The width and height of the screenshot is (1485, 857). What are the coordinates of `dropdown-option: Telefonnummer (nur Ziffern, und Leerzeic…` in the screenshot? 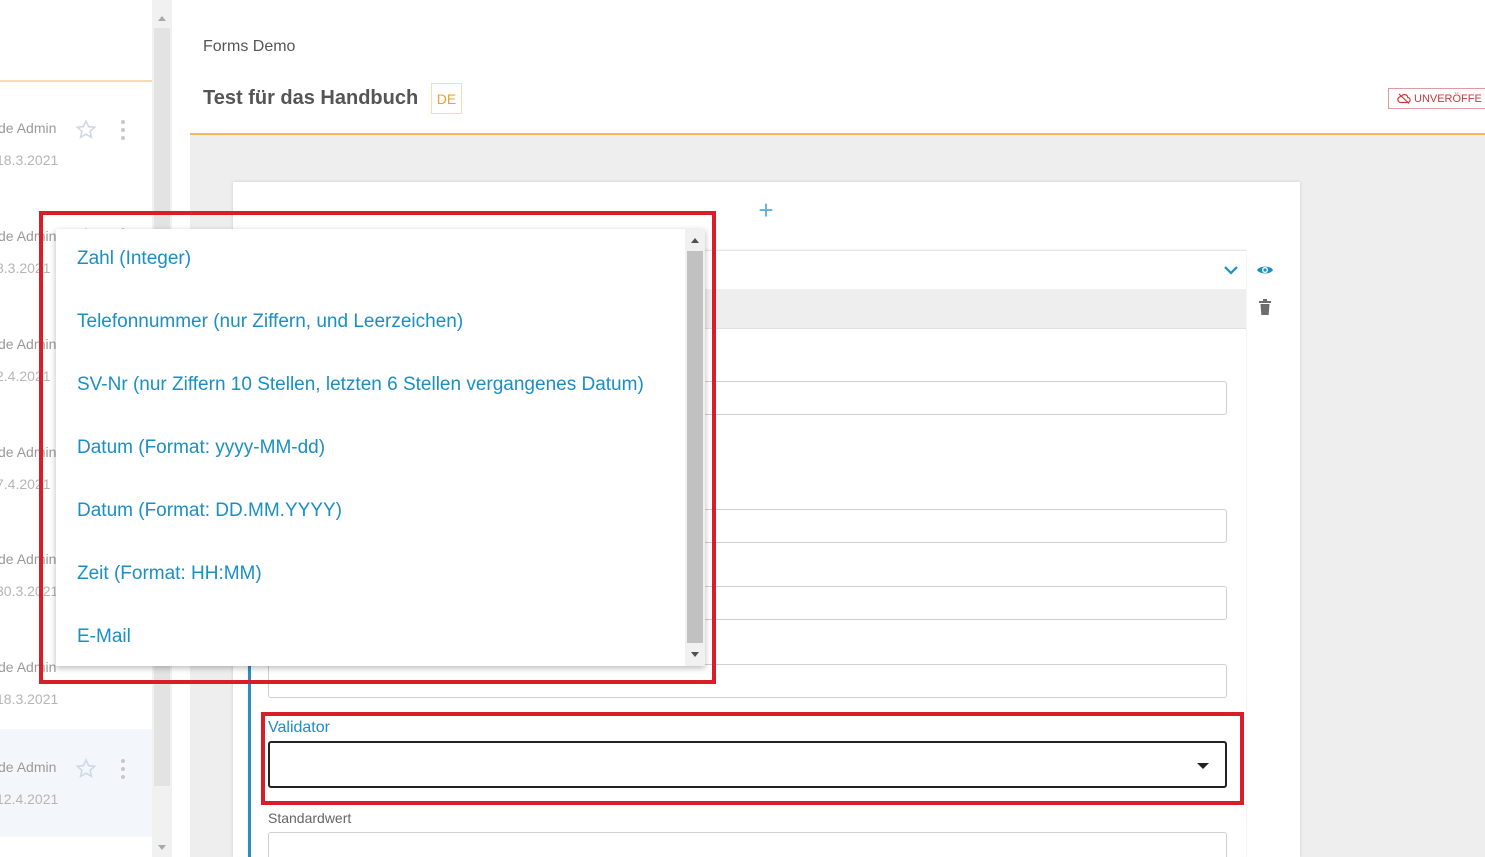 It's located at (270, 322).